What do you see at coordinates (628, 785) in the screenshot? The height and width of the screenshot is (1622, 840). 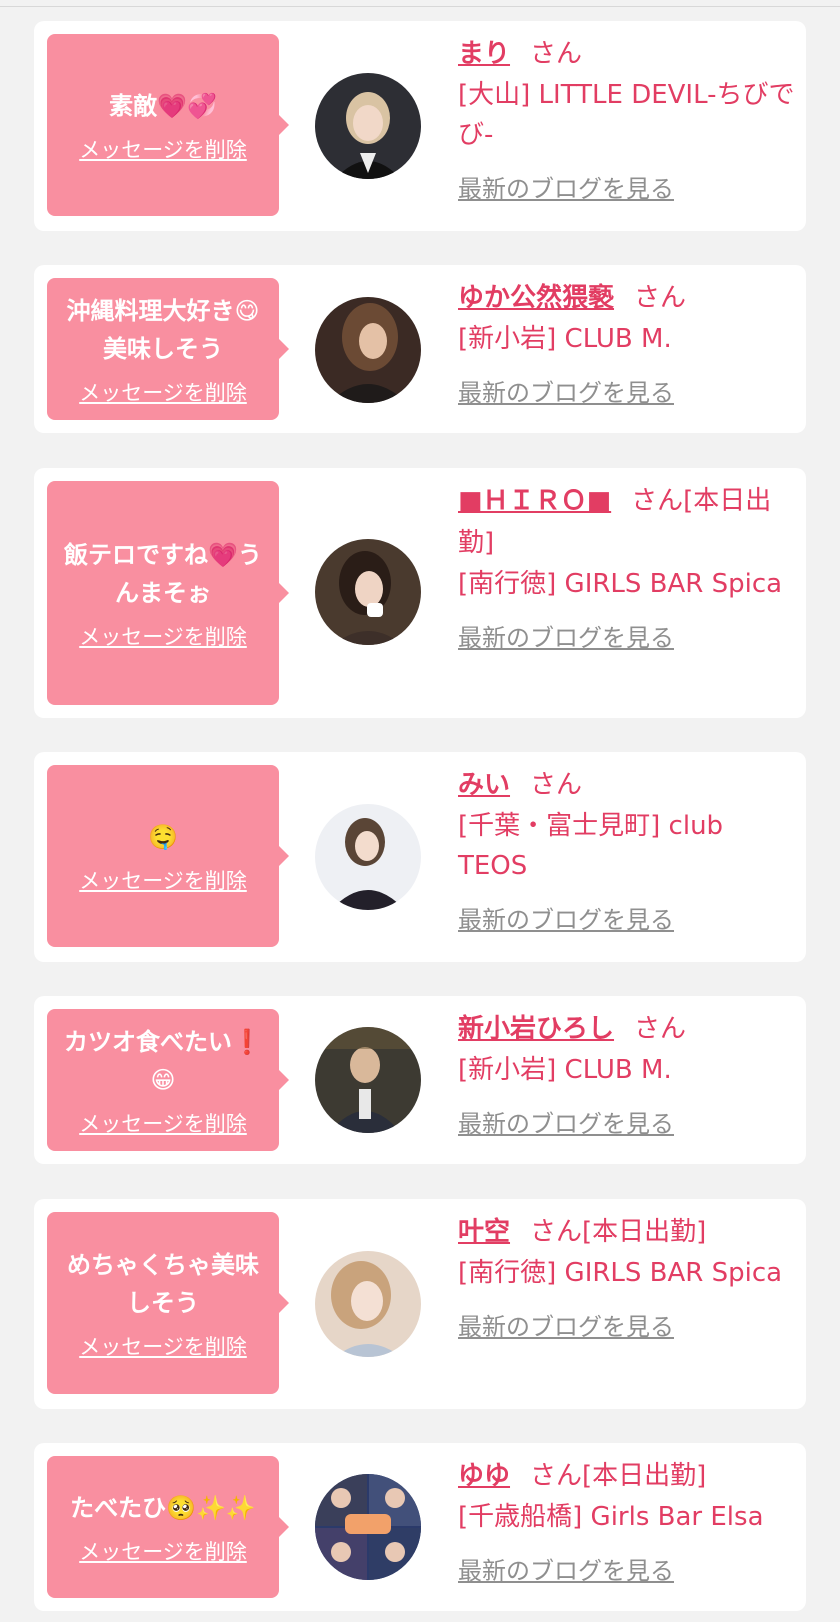 I see `name-line: みい さん` at bounding box center [628, 785].